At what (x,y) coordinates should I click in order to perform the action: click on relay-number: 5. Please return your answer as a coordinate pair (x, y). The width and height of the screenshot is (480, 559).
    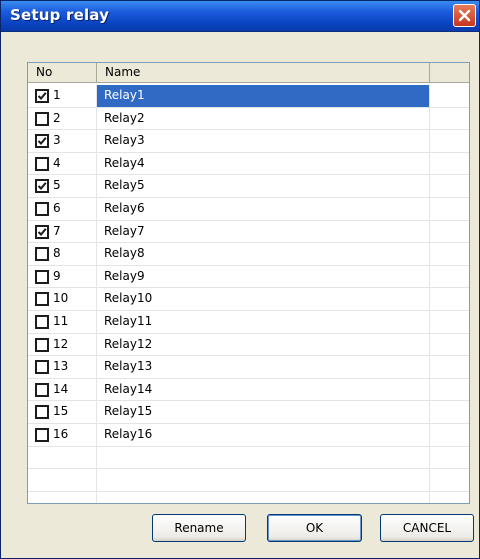
    Looking at the image, I should click on (57, 185).